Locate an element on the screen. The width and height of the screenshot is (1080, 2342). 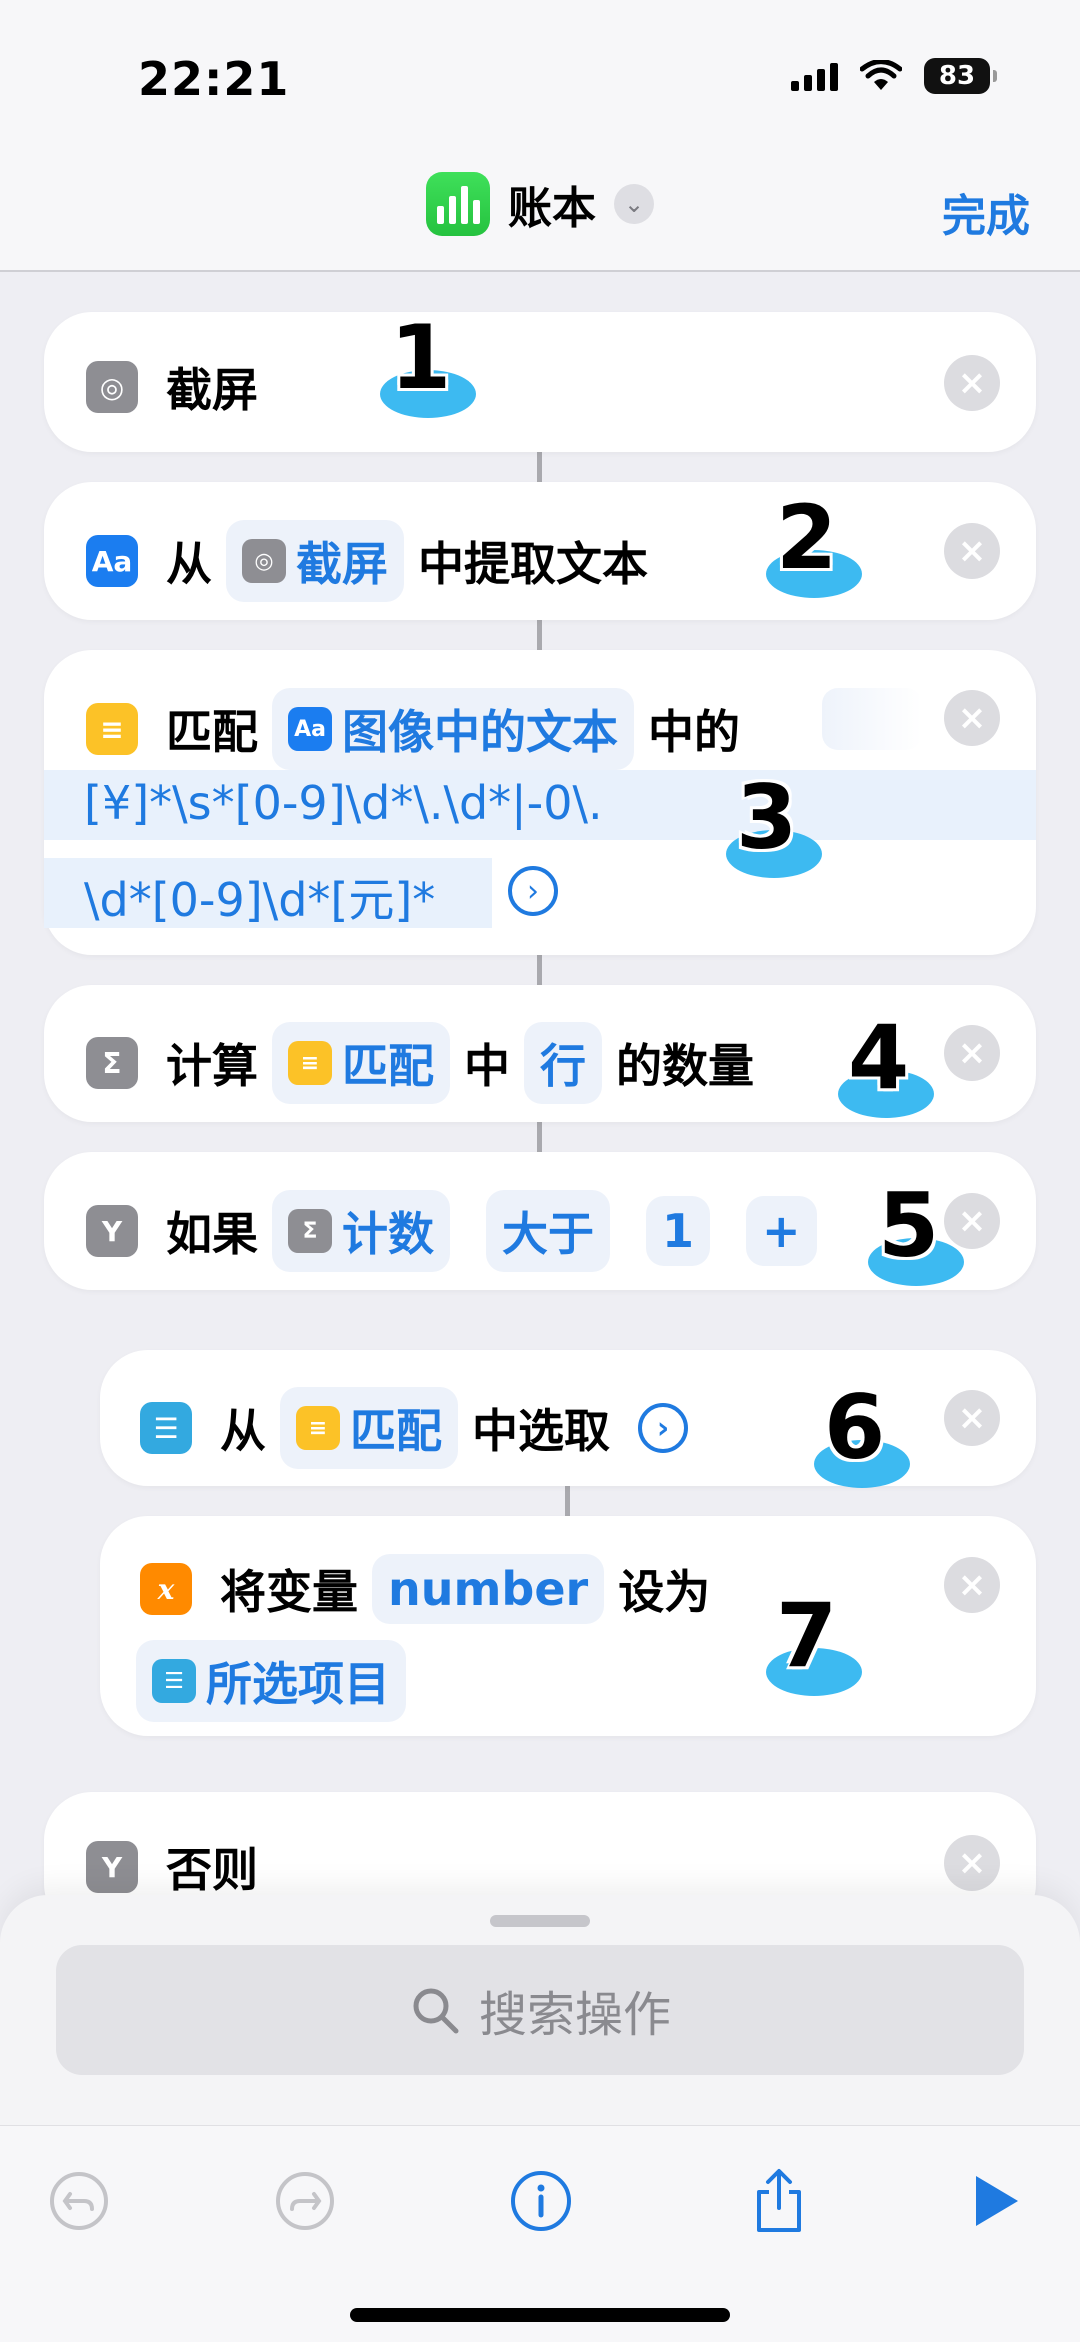
wifi-icon is located at coordinates (881, 75).